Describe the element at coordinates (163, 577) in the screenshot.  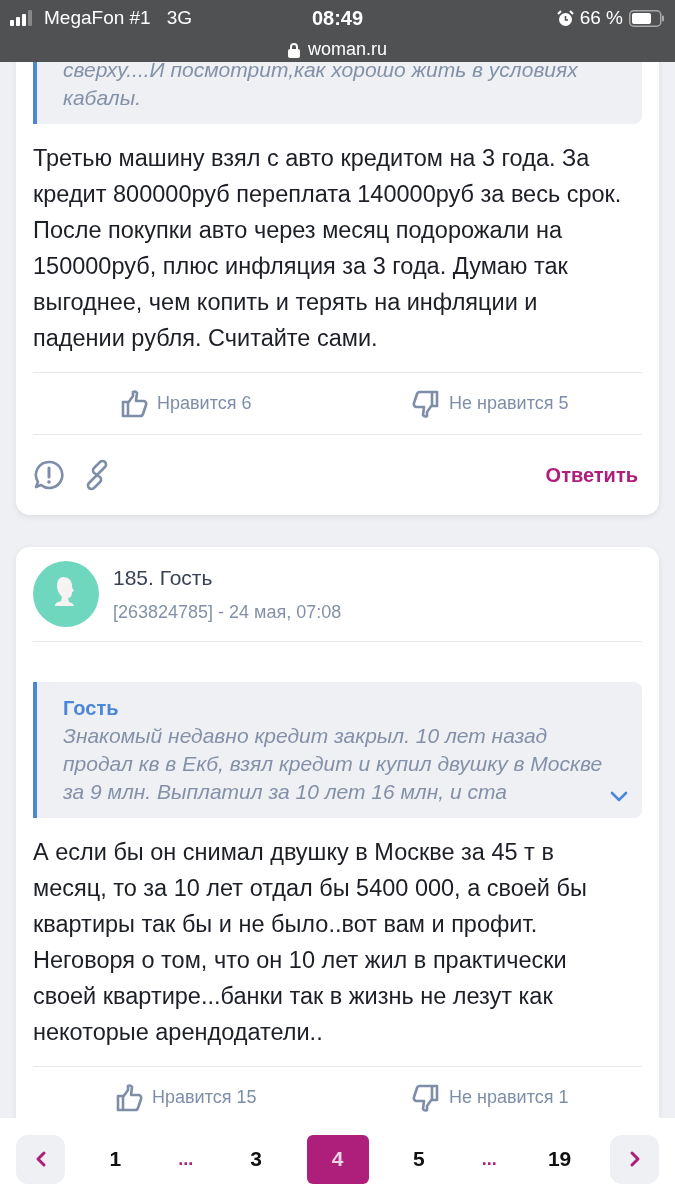
I see `author-name: 185. Гость` at that location.